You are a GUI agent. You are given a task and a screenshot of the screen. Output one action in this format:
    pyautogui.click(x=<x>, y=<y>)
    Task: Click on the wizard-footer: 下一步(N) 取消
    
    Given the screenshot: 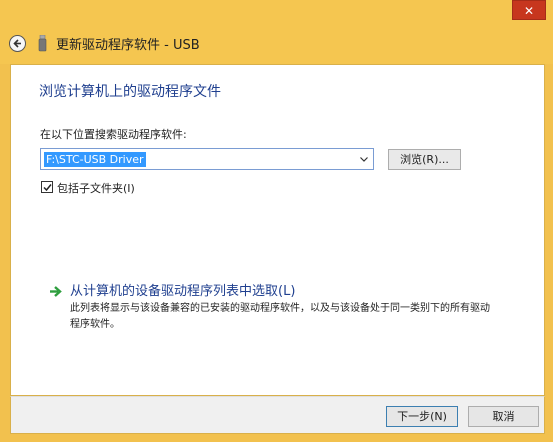 What is the action you would take?
    pyautogui.click(x=277, y=415)
    